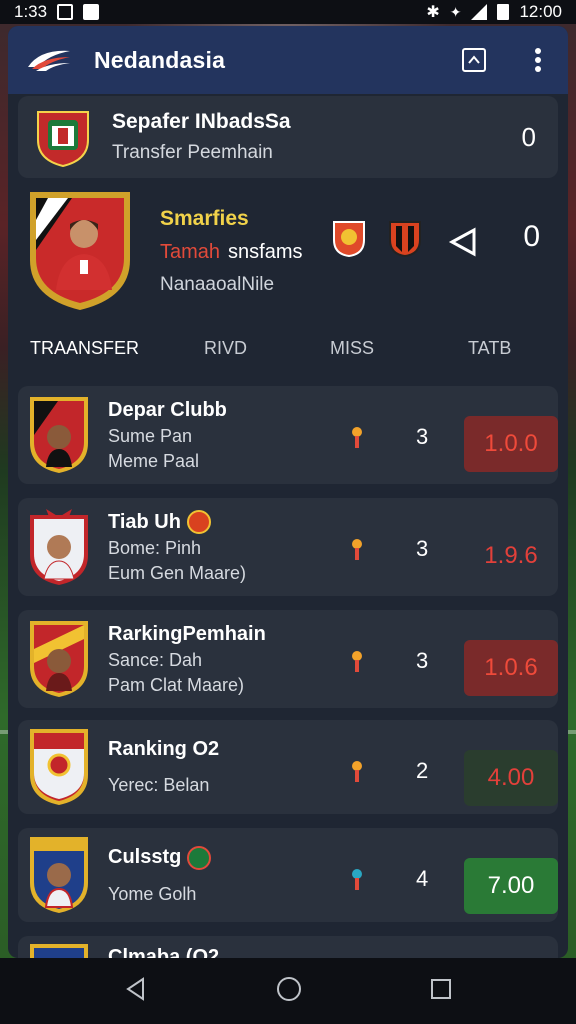 This screenshot has height=1024, width=576. What do you see at coordinates (511, 778) in the screenshot?
I see `row-score: 4.00` at bounding box center [511, 778].